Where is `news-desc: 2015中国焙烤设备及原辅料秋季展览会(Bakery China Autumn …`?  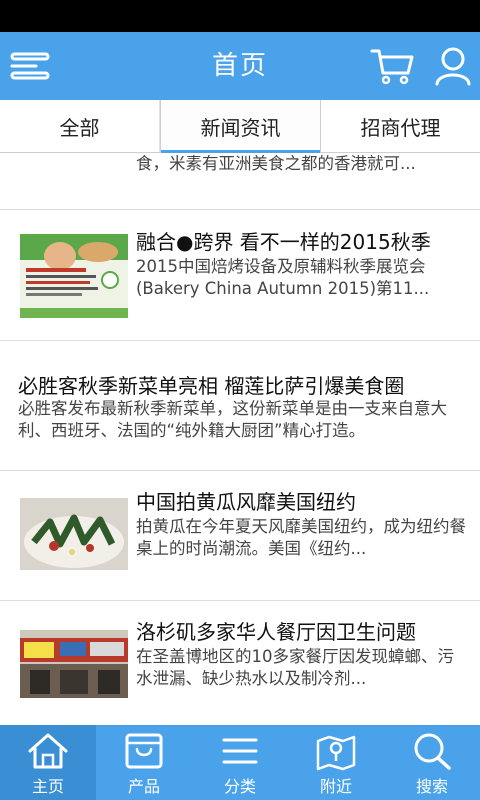
news-desc: 2015中国焙烤设备及原辅料秋季展览会(Bakery China Autumn … is located at coordinates (283, 277).